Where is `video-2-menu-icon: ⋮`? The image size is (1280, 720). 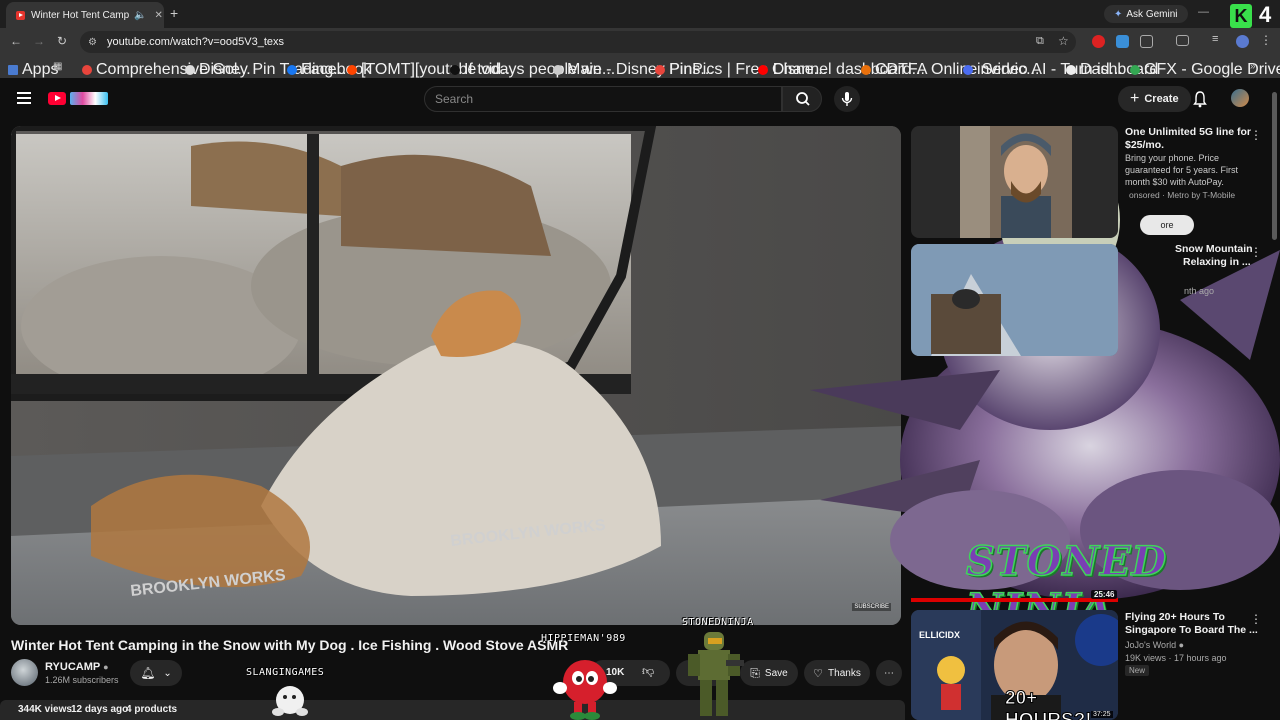
video-2-menu-icon: ⋮ is located at coordinates (1256, 252).